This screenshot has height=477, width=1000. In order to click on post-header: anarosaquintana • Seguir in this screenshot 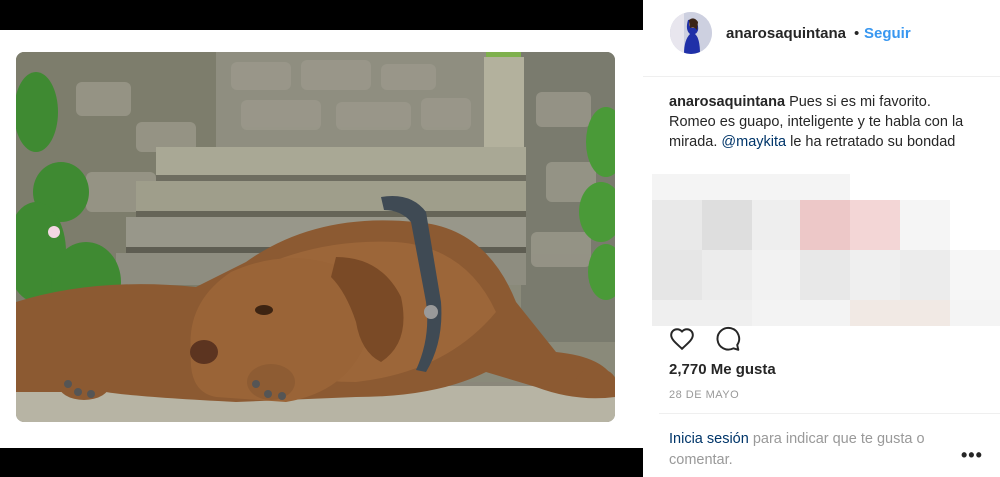, I will do `click(821, 38)`.